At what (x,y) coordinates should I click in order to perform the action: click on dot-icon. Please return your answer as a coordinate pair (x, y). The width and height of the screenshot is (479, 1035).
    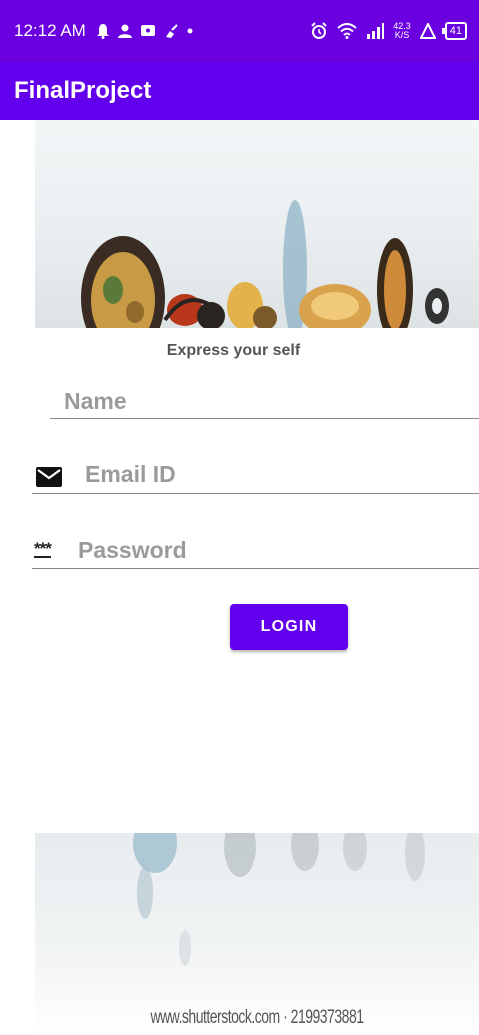
    Looking at the image, I should click on (190, 31).